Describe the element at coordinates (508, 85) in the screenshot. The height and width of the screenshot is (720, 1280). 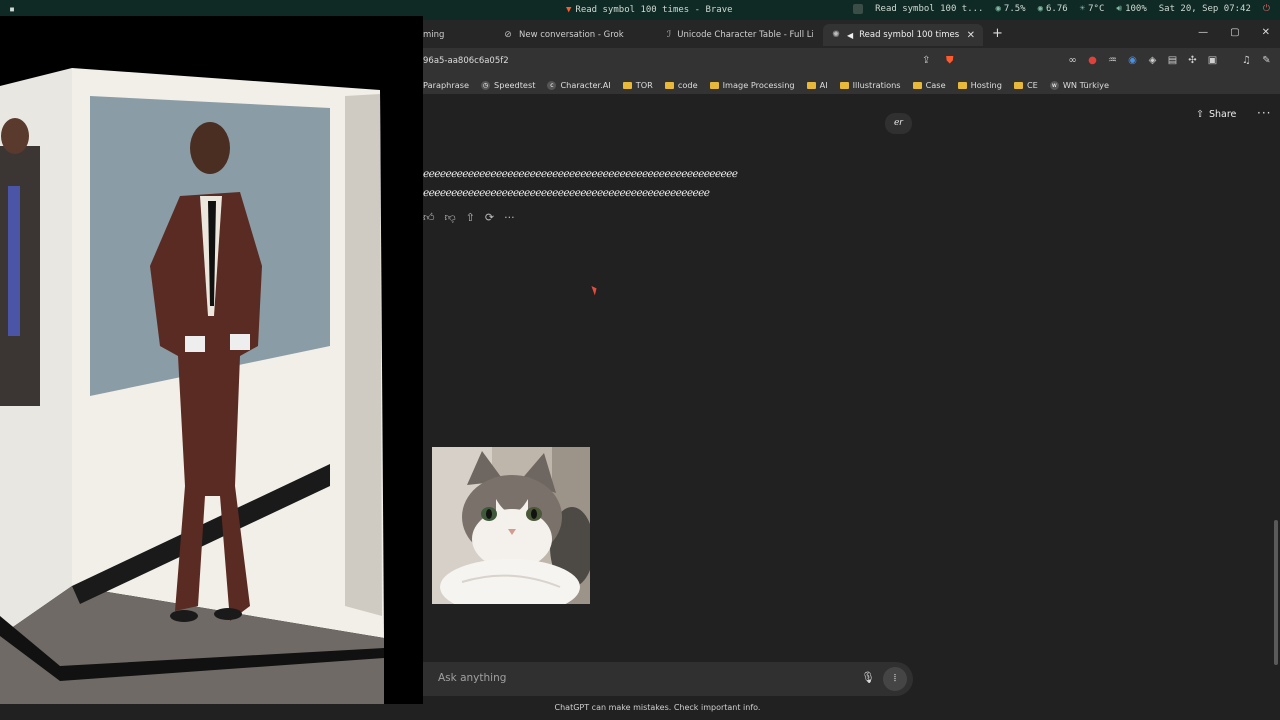
I see `bookmark-speedtest: ◷ Speedtest` at that location.